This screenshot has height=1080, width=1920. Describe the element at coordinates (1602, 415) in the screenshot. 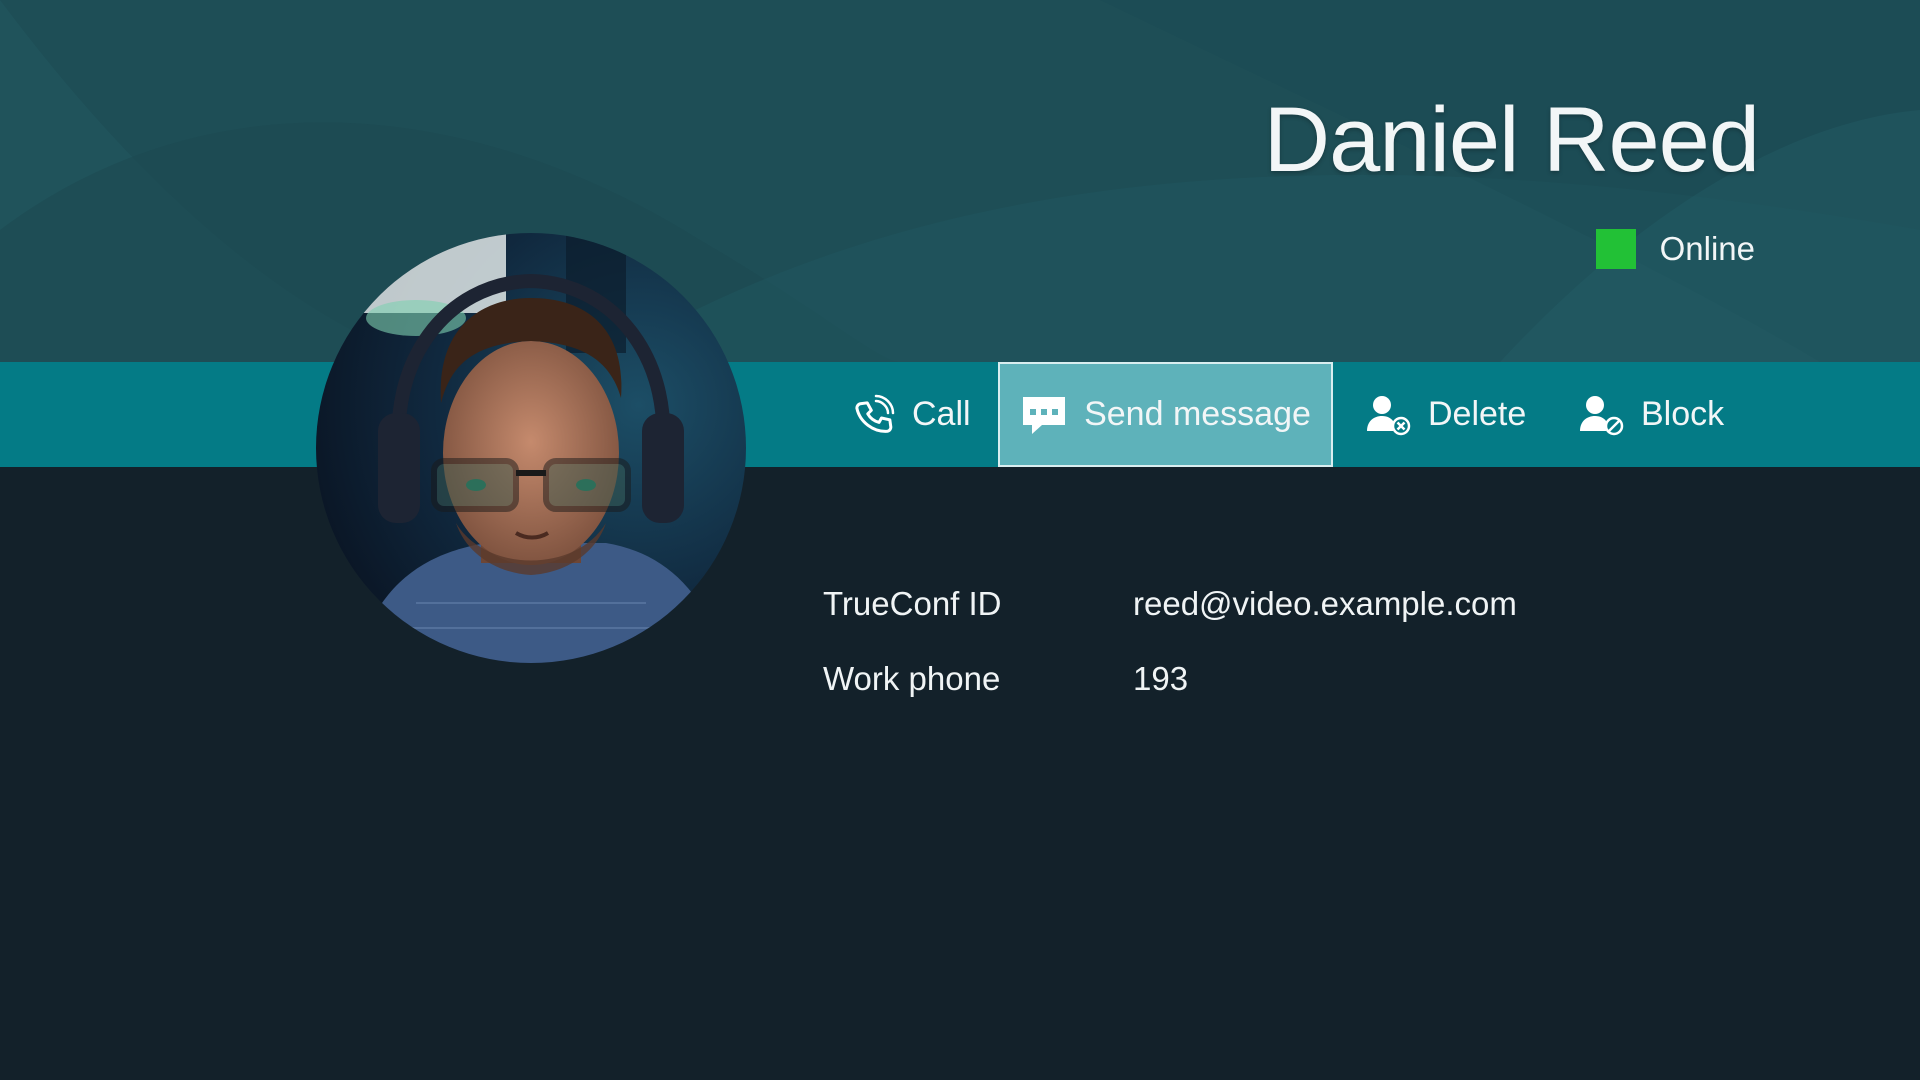

I see `user-block-icon` at that location.